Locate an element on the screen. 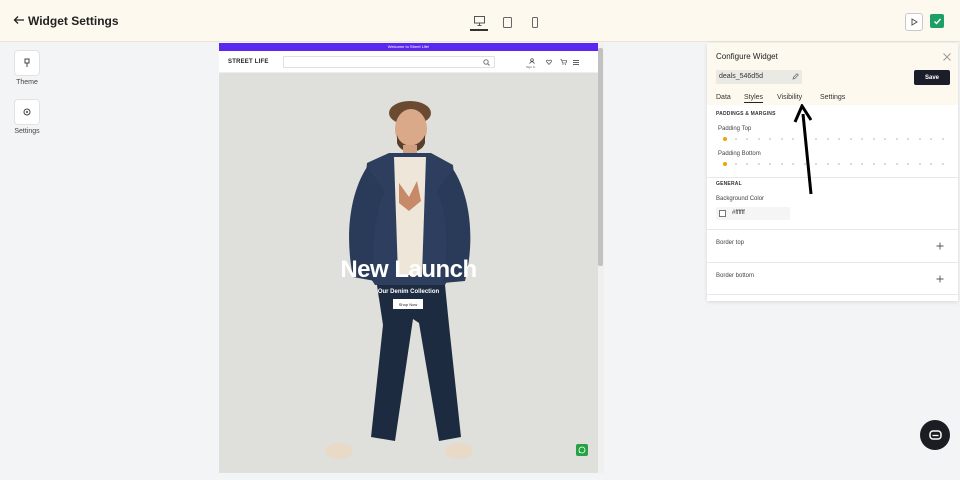 The image size is (960, 480). widget-id-value: deals_546d5d is located at coordinates (741, 76).